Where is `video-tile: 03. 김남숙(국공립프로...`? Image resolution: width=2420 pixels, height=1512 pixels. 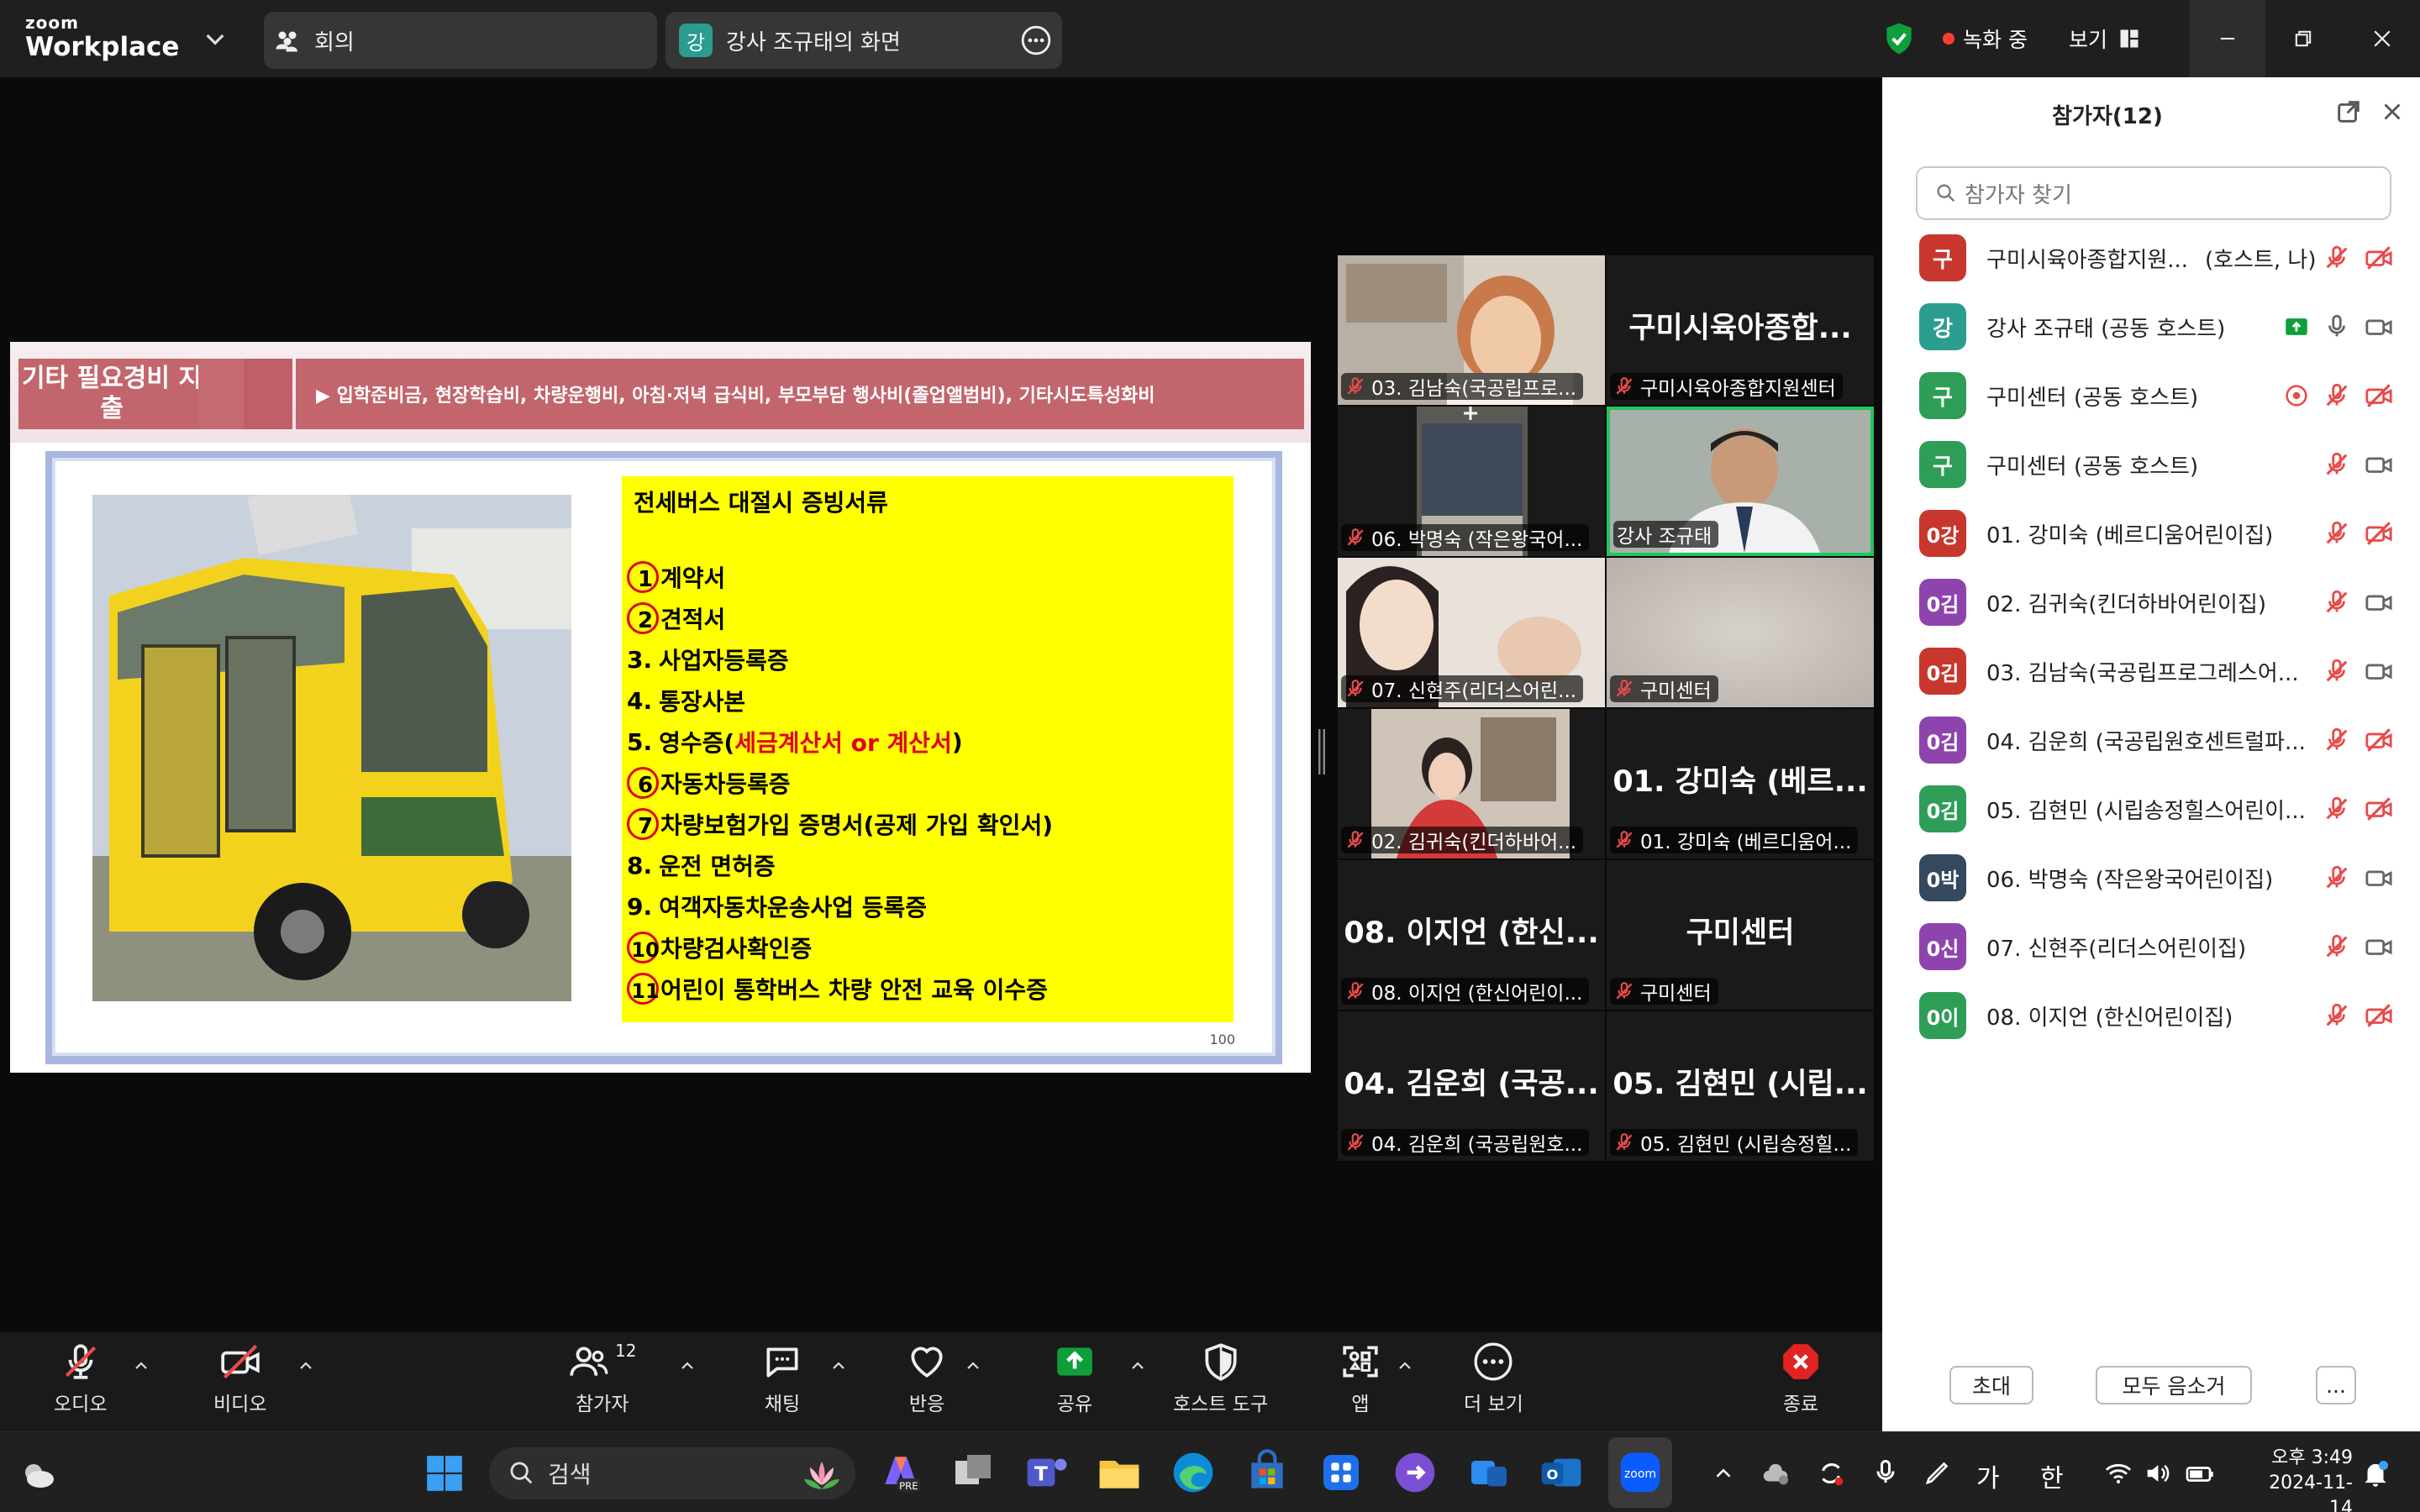
video-tile: 03. 김남숙(국공립프로... is located at coordinates (1471, 330).